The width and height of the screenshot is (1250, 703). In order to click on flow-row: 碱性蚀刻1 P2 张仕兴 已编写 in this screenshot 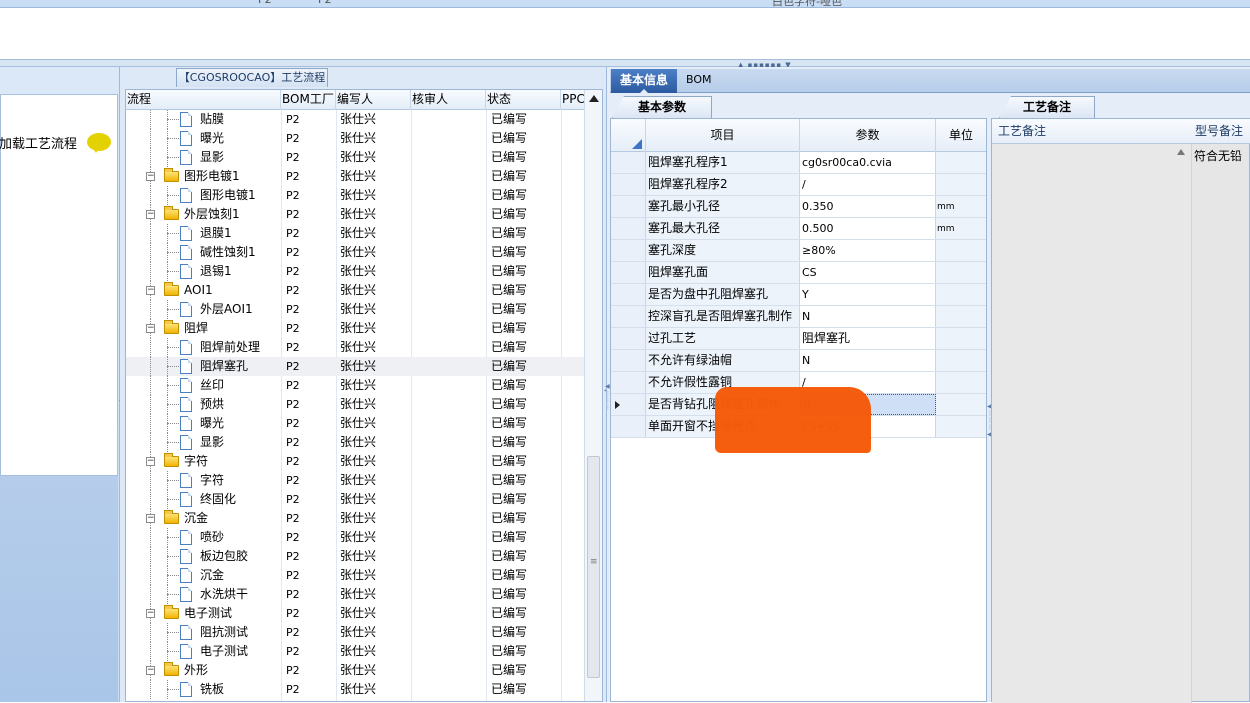, I will do `click(355, 252)`.